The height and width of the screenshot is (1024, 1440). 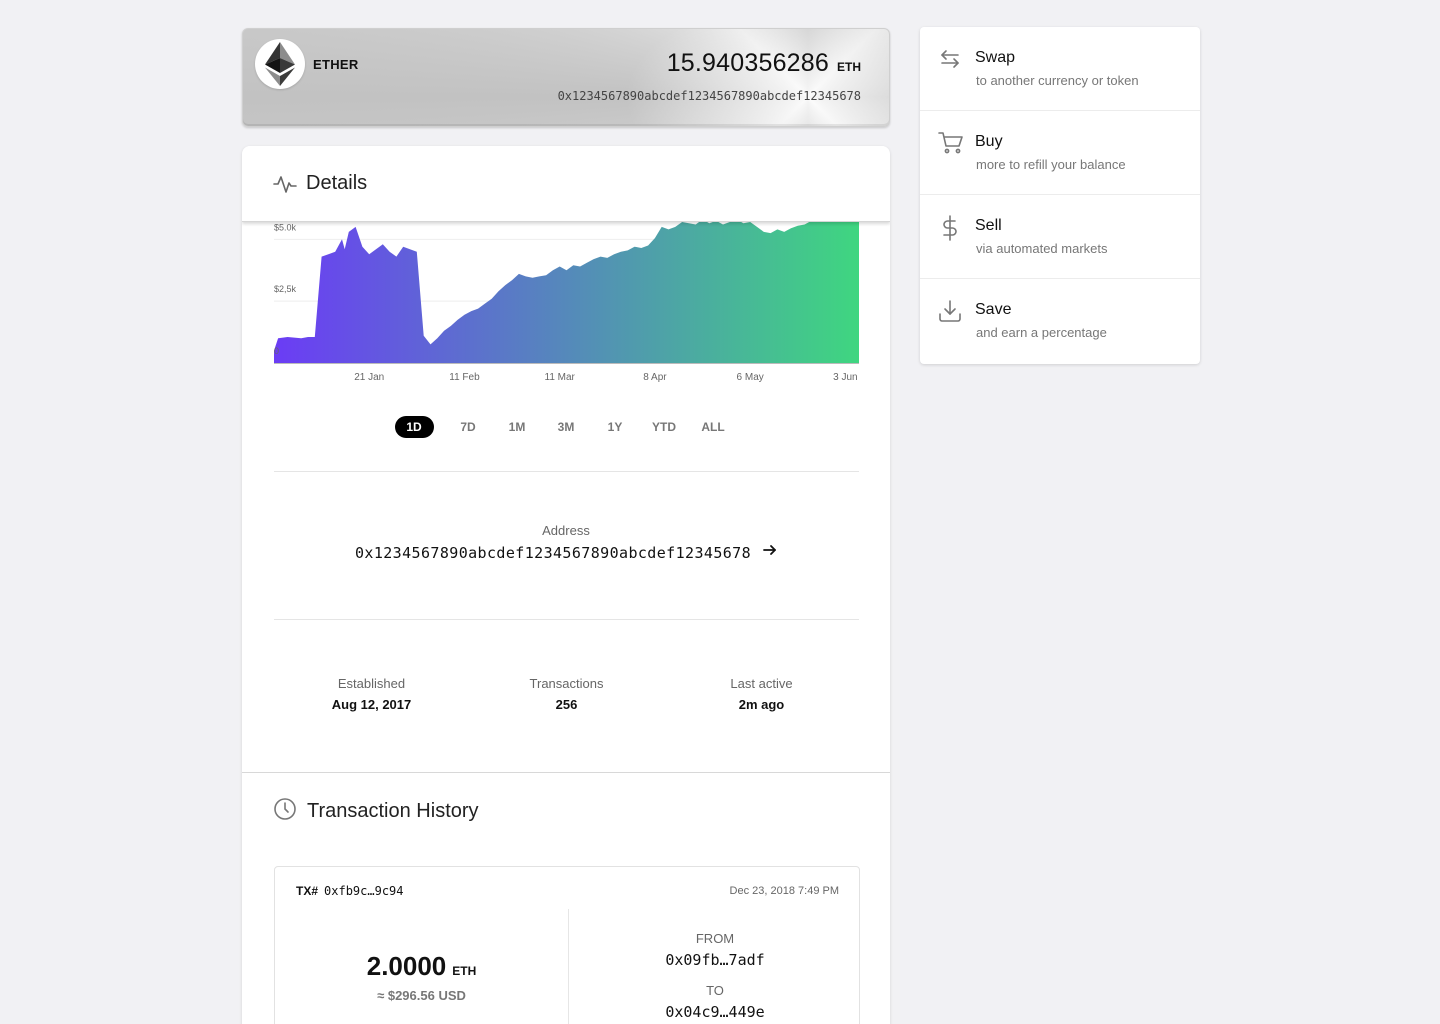 I want to click on clock-icon, so click(x=285, y=811).